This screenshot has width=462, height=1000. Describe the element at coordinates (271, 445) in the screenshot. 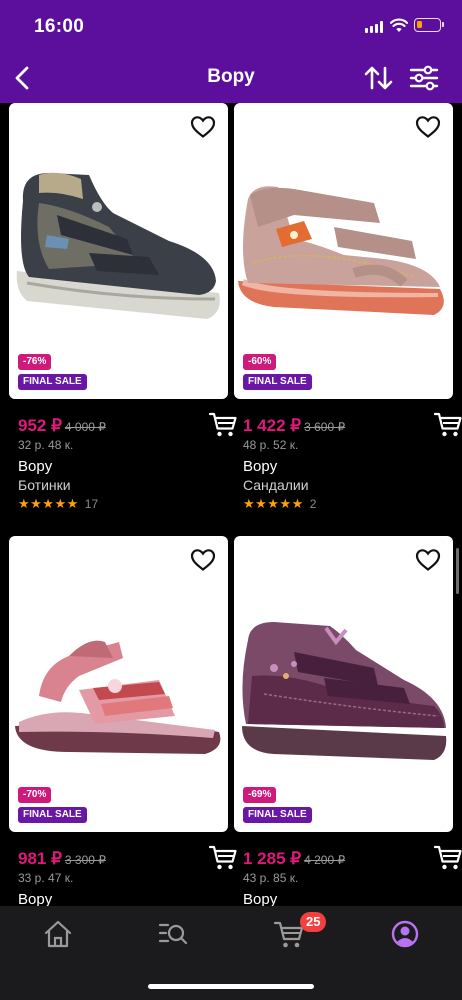

I see `installment-price: 48 р. 52 к.` at that location.